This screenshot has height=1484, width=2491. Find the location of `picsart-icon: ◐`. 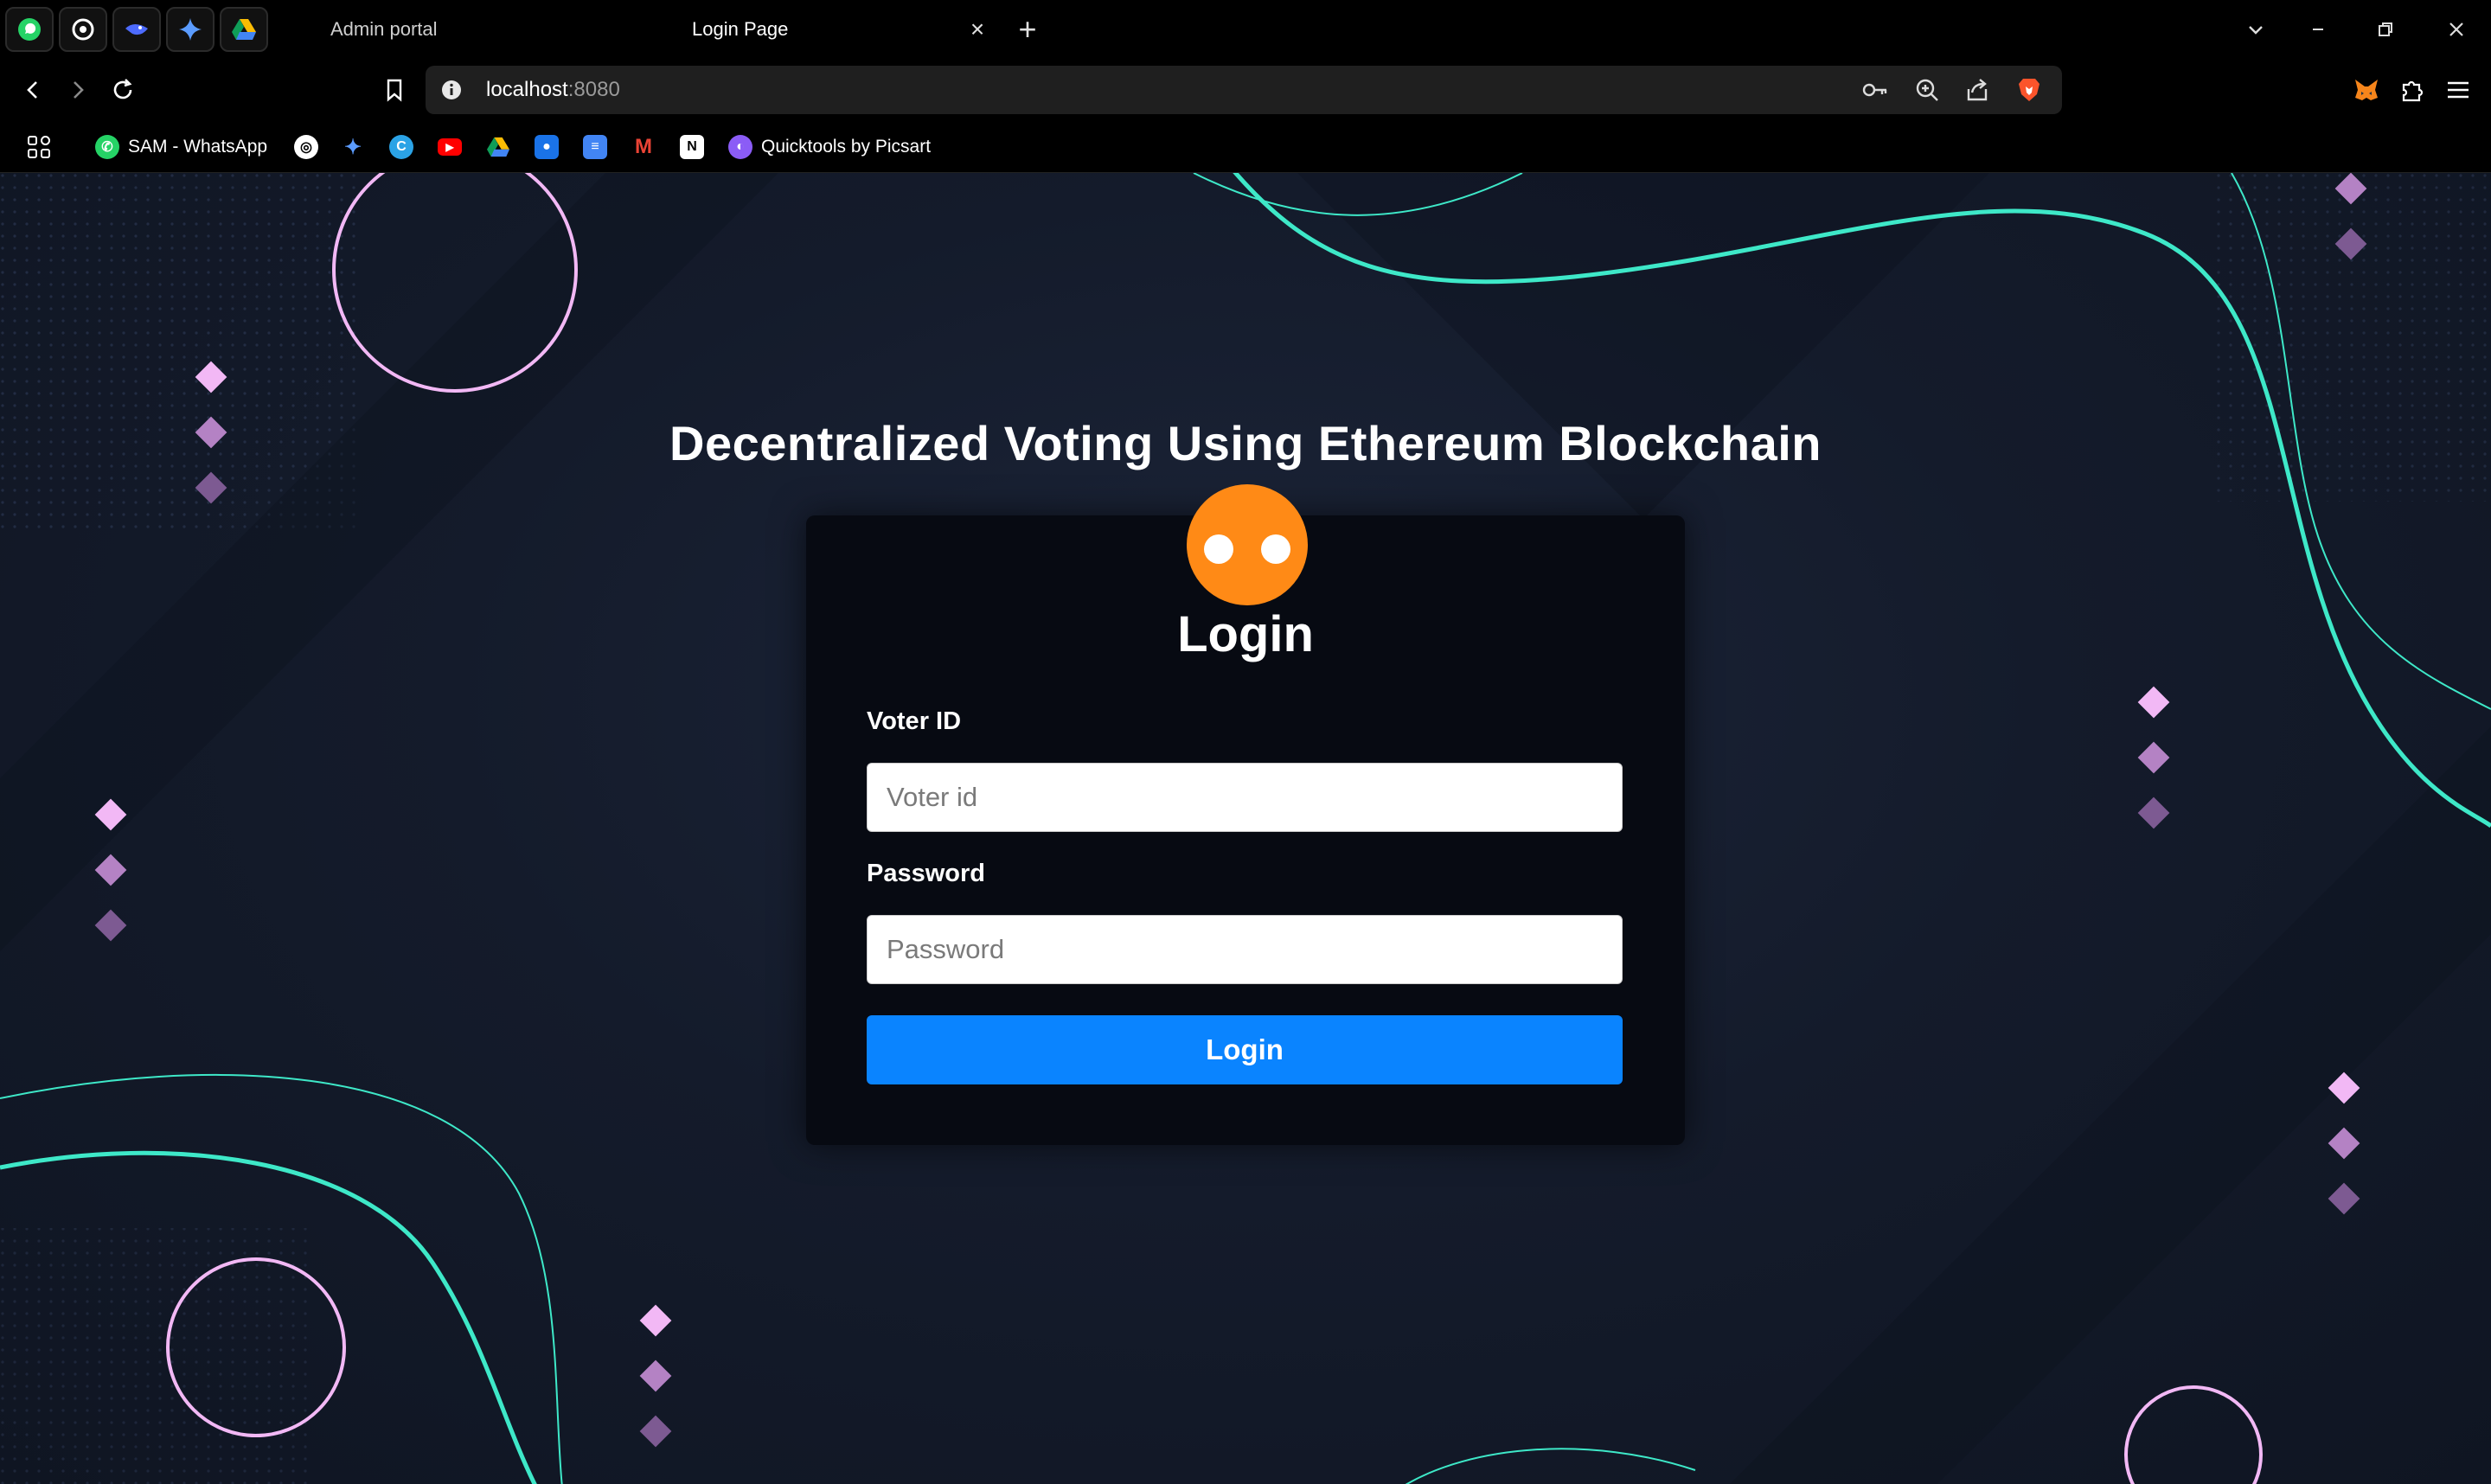

picsart-icon: ◐ is located at coordinates (740, 147).